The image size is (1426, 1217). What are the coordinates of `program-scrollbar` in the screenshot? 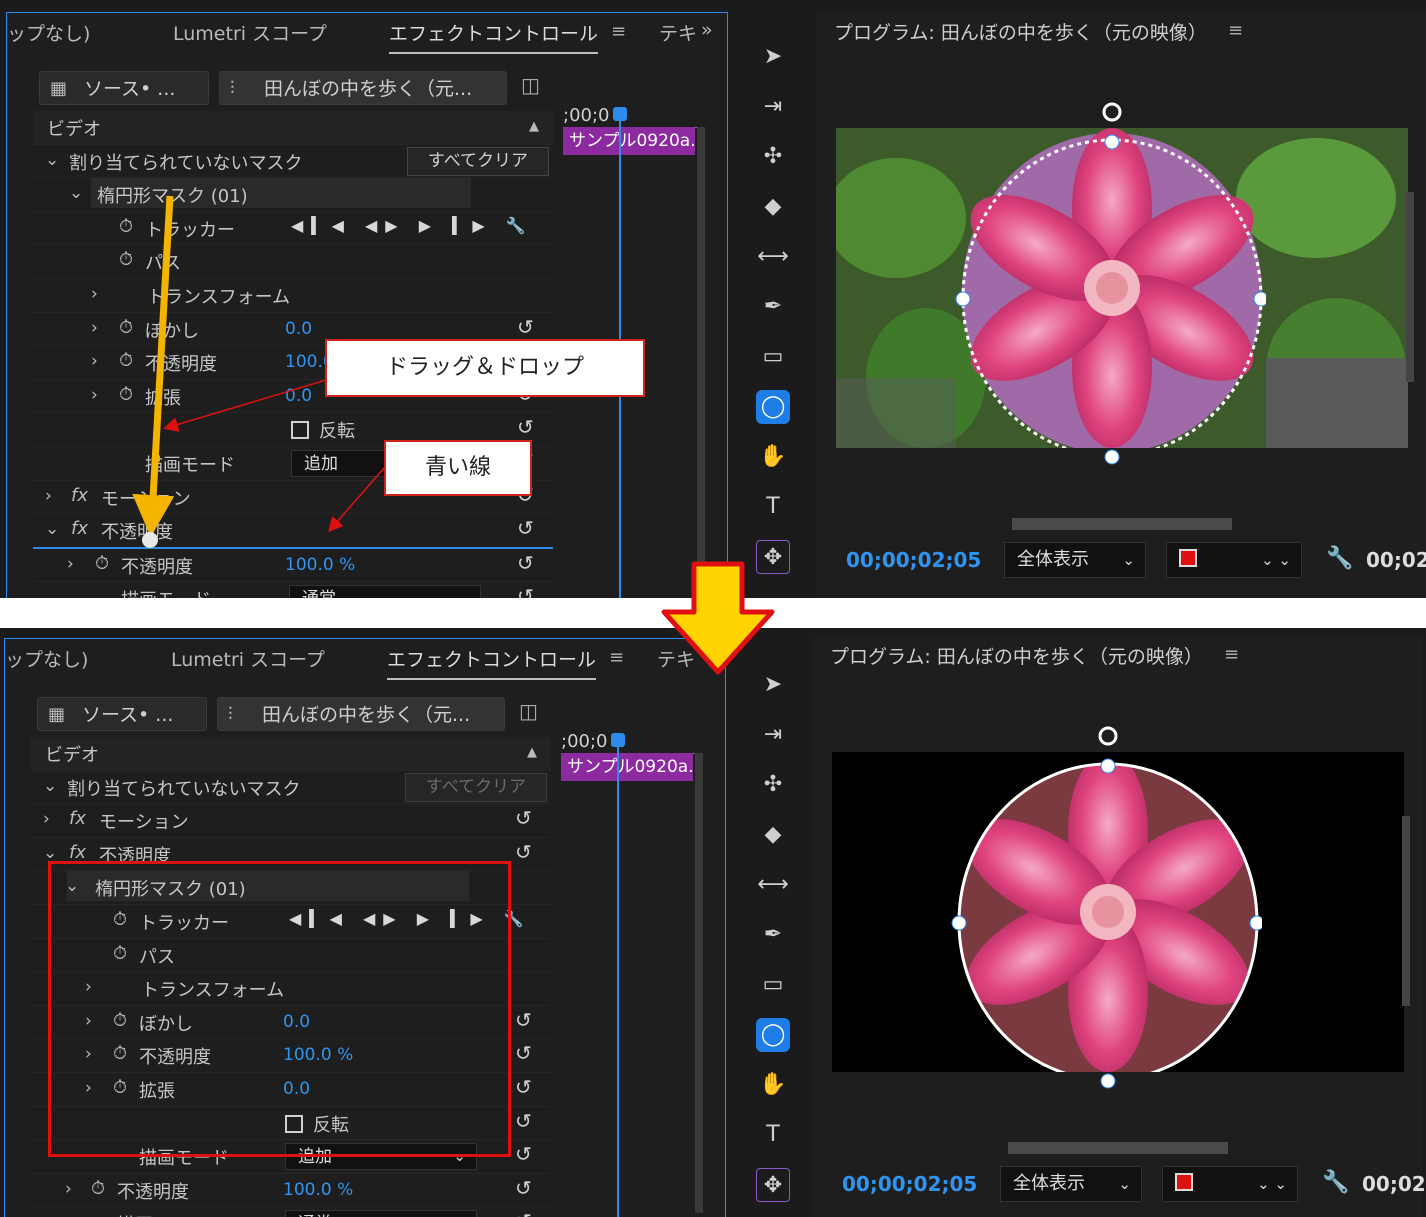 It's located at (1410, 287).